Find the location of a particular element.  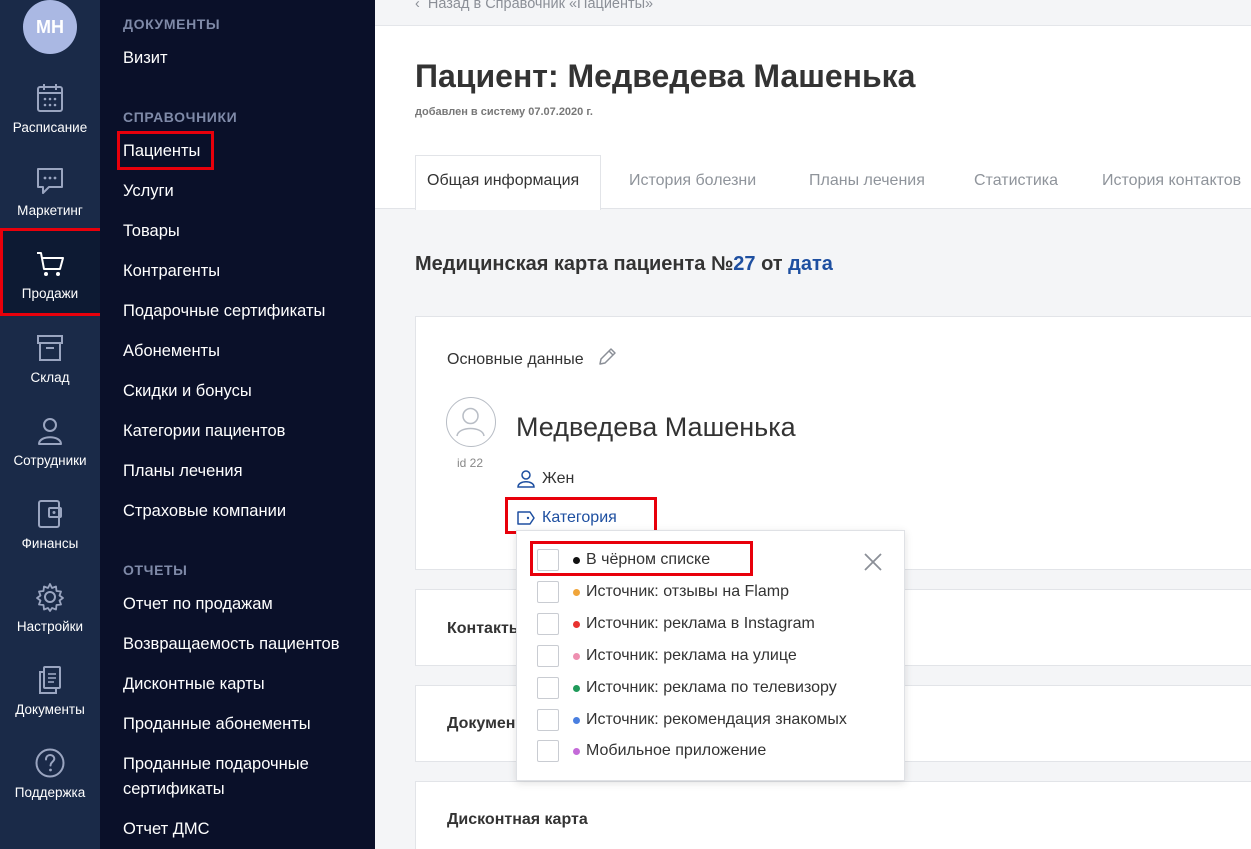

tab-contact-history: История контактов is located at coordinates (1171, 181).